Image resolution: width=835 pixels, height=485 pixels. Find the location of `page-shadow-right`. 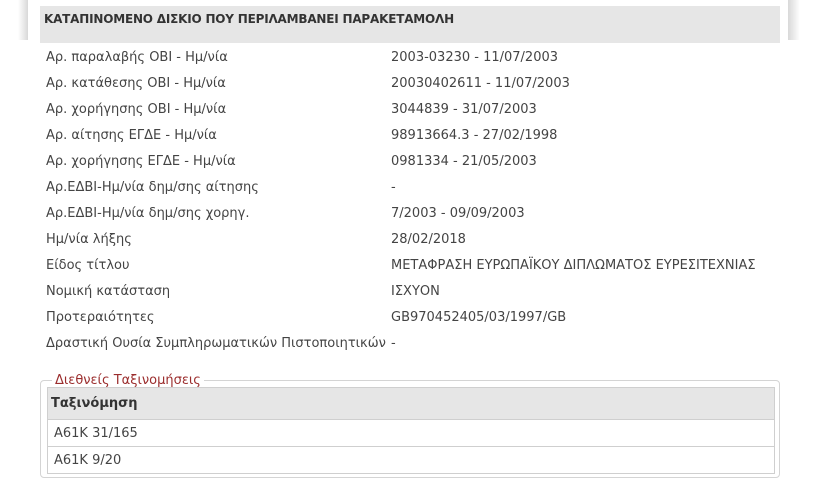

page-shadow-right is located at coordinates (794, 20).